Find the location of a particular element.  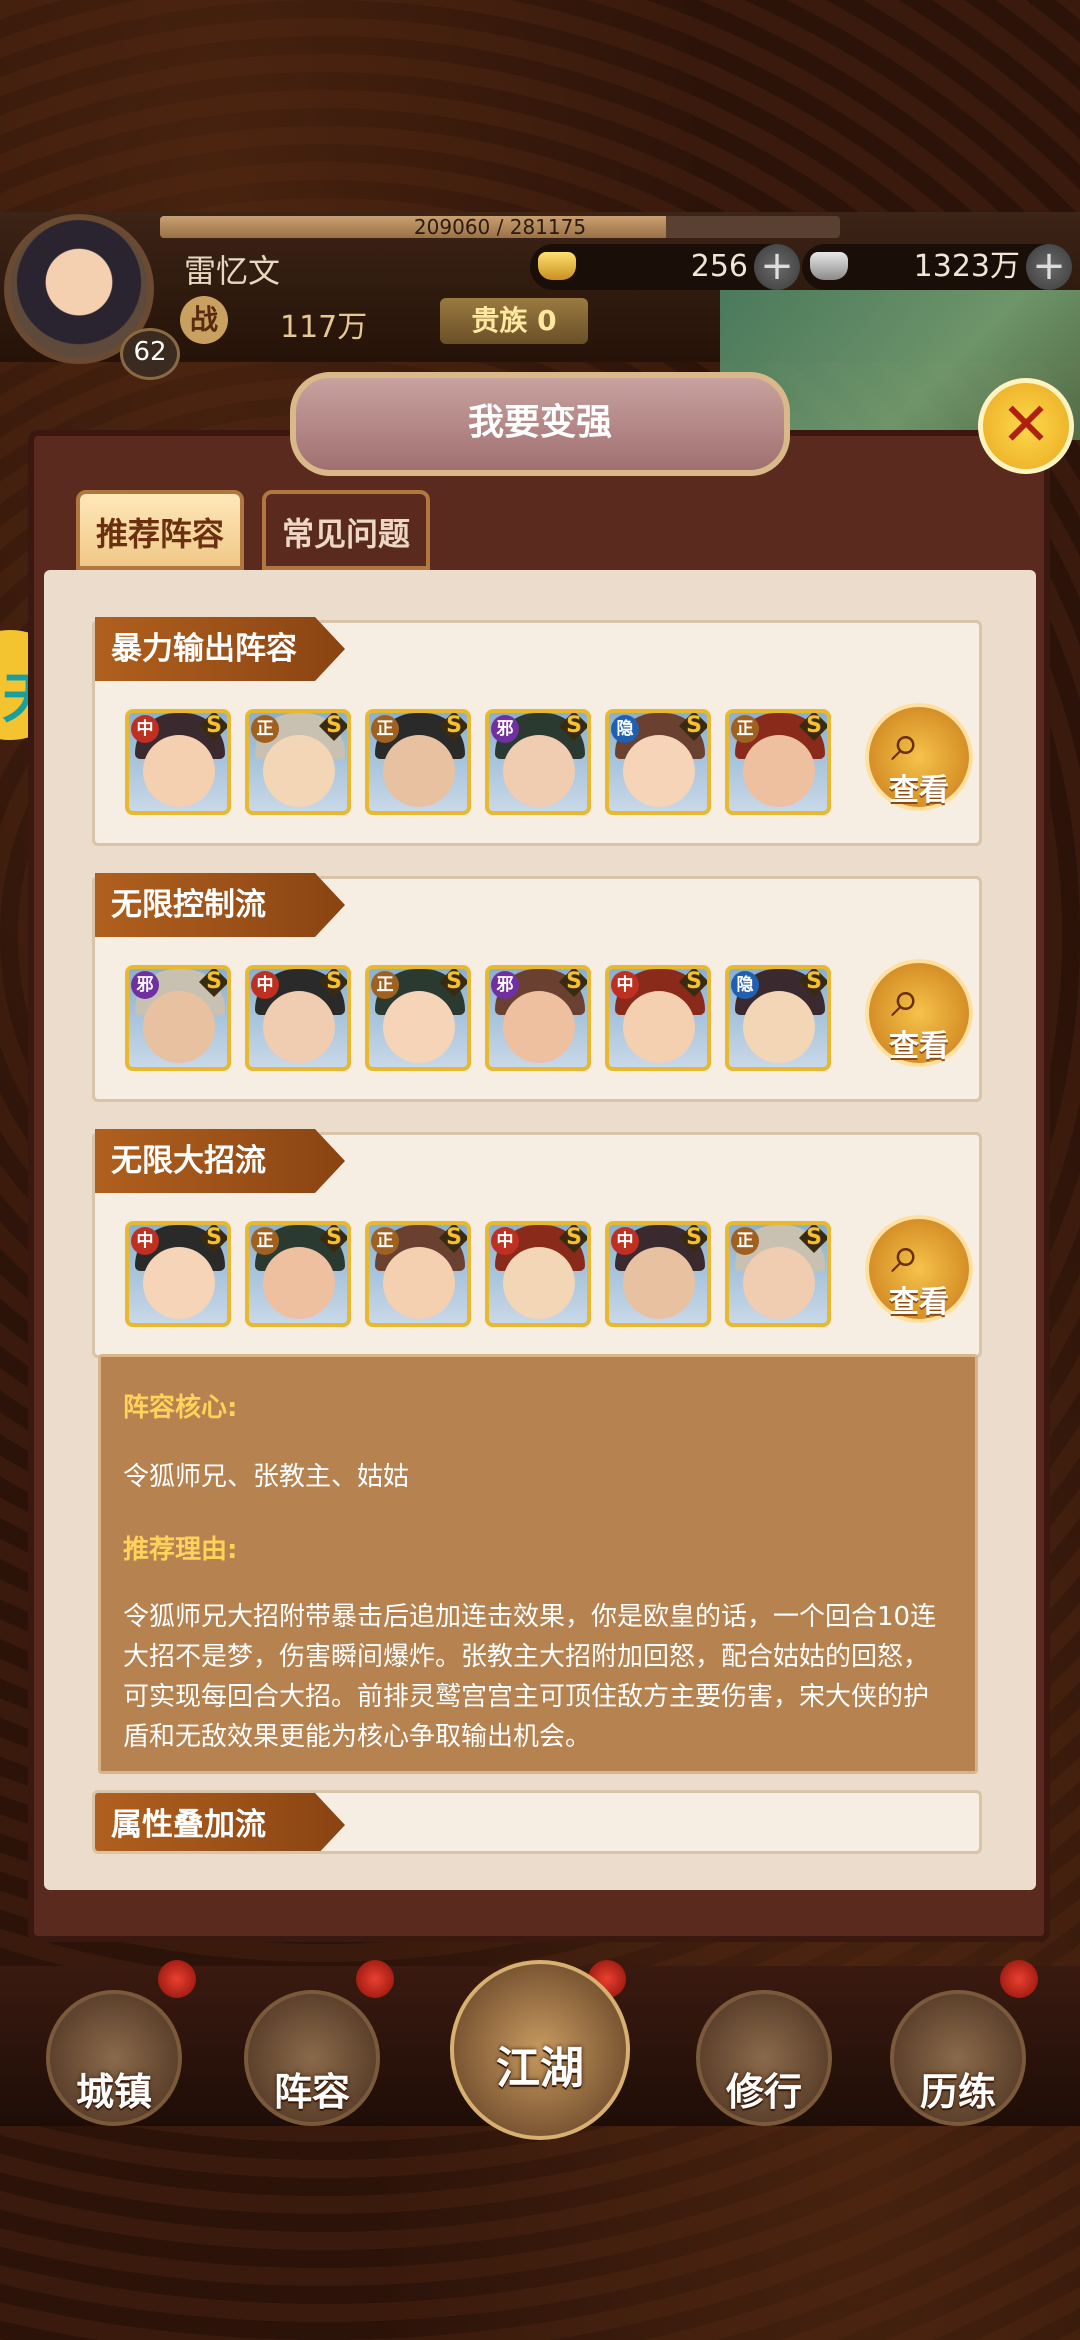

nav-label: 修行 is located at coordinates (763, 2092).